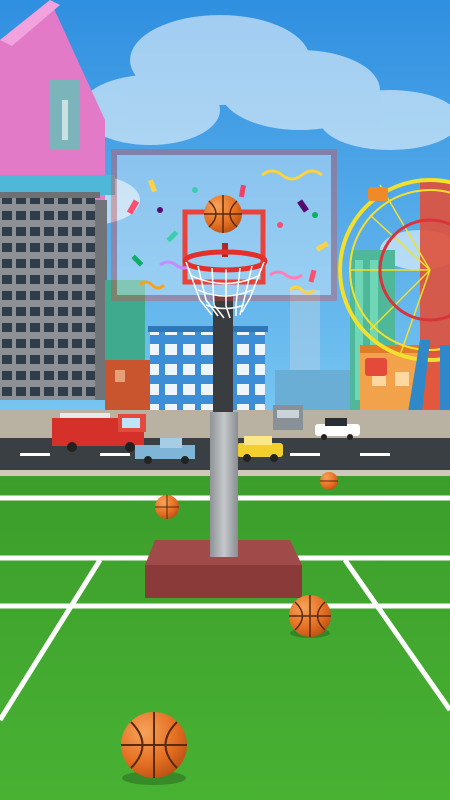 This screenshot has width=450, height=800. I want to click on basketball-player-ball, so click(154, 748).